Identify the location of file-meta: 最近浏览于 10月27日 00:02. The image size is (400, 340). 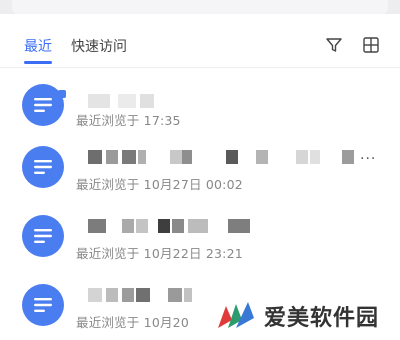
(159, 184).